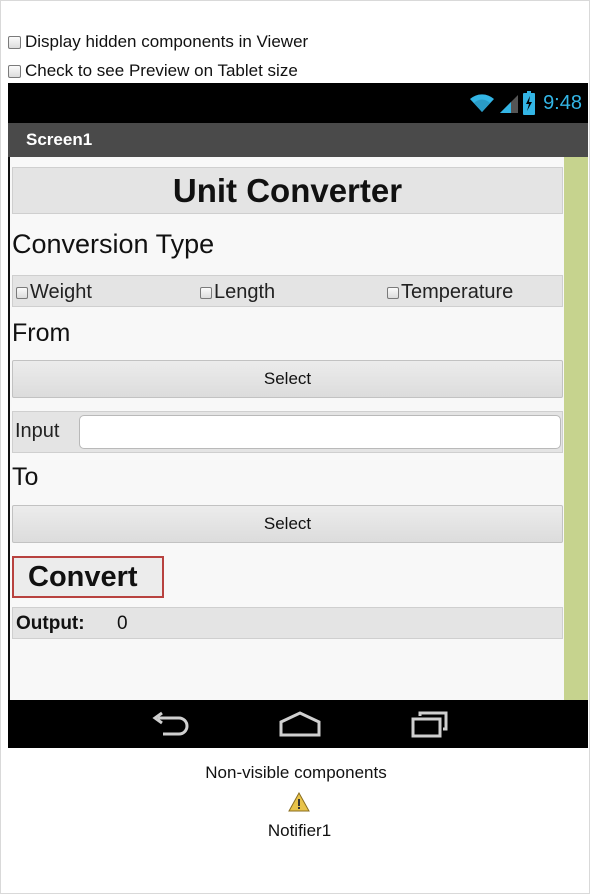  Describe the element at coordinates (287, 524) in the screenshot. I see `to-select-button: Select` at that location.